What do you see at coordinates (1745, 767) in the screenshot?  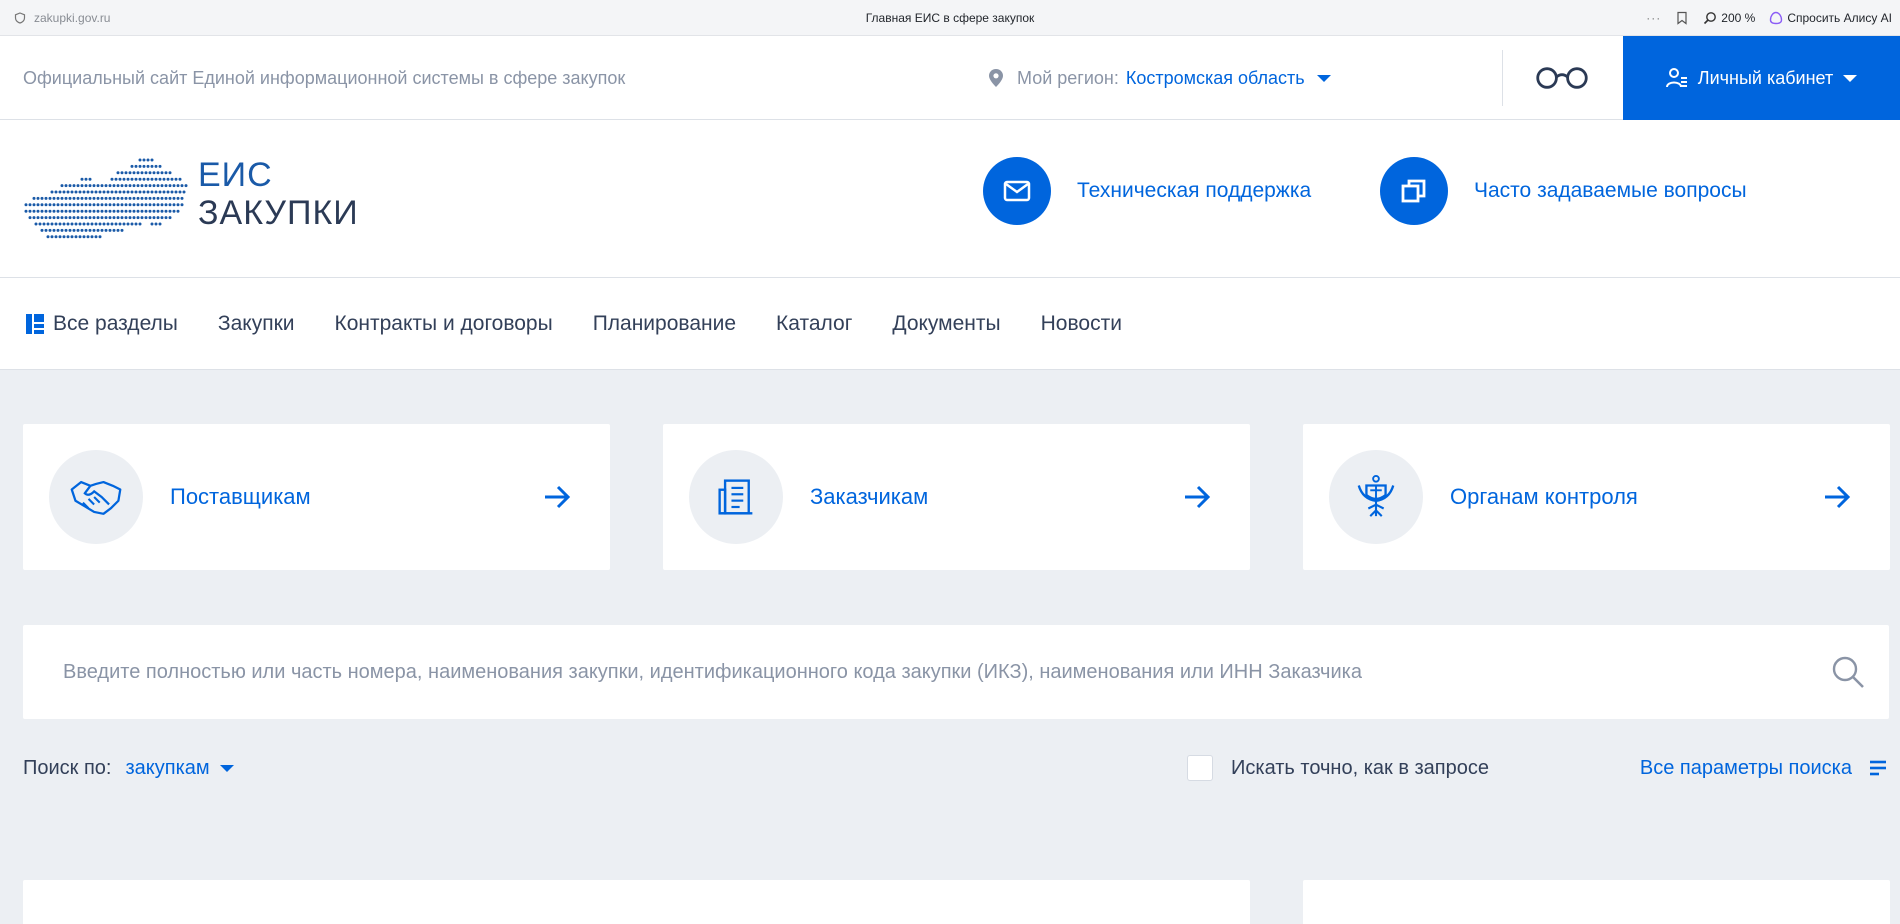 I see `all-params-label: Все параметры поиска` at bounding box center [1745, 767].